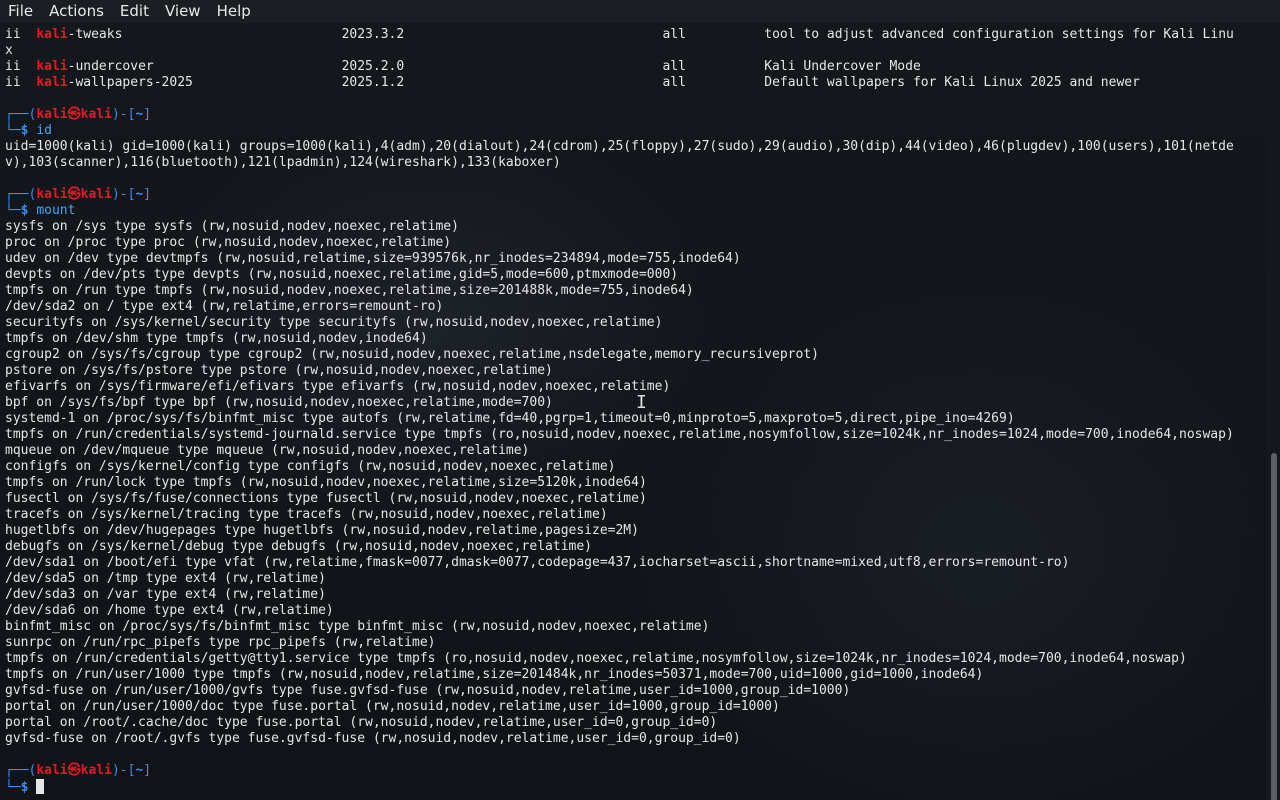 This screenshot has width=1280, height=800. What do you see at coordinates (9, 50) in the screenshot?
I see `wrapped-text: x` at bounding box center [9, 50].